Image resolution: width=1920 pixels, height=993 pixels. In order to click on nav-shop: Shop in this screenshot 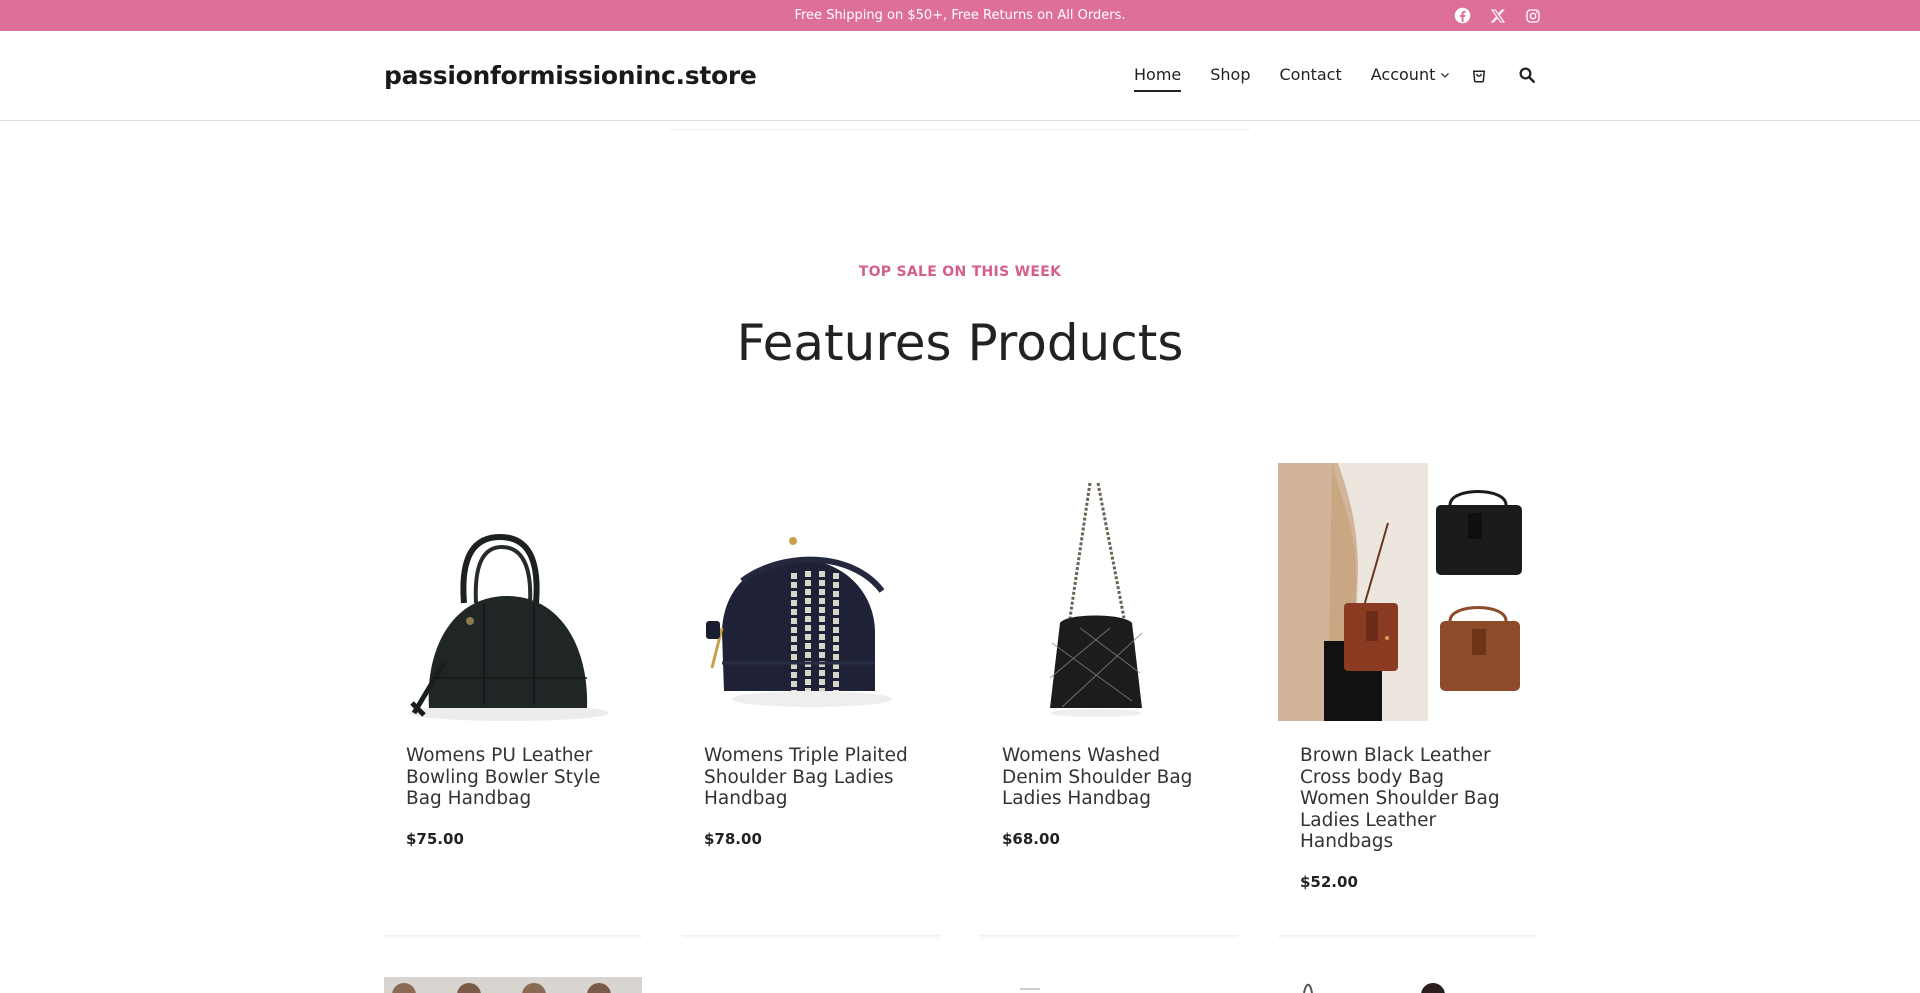, I will do `click(1230, 76)`.